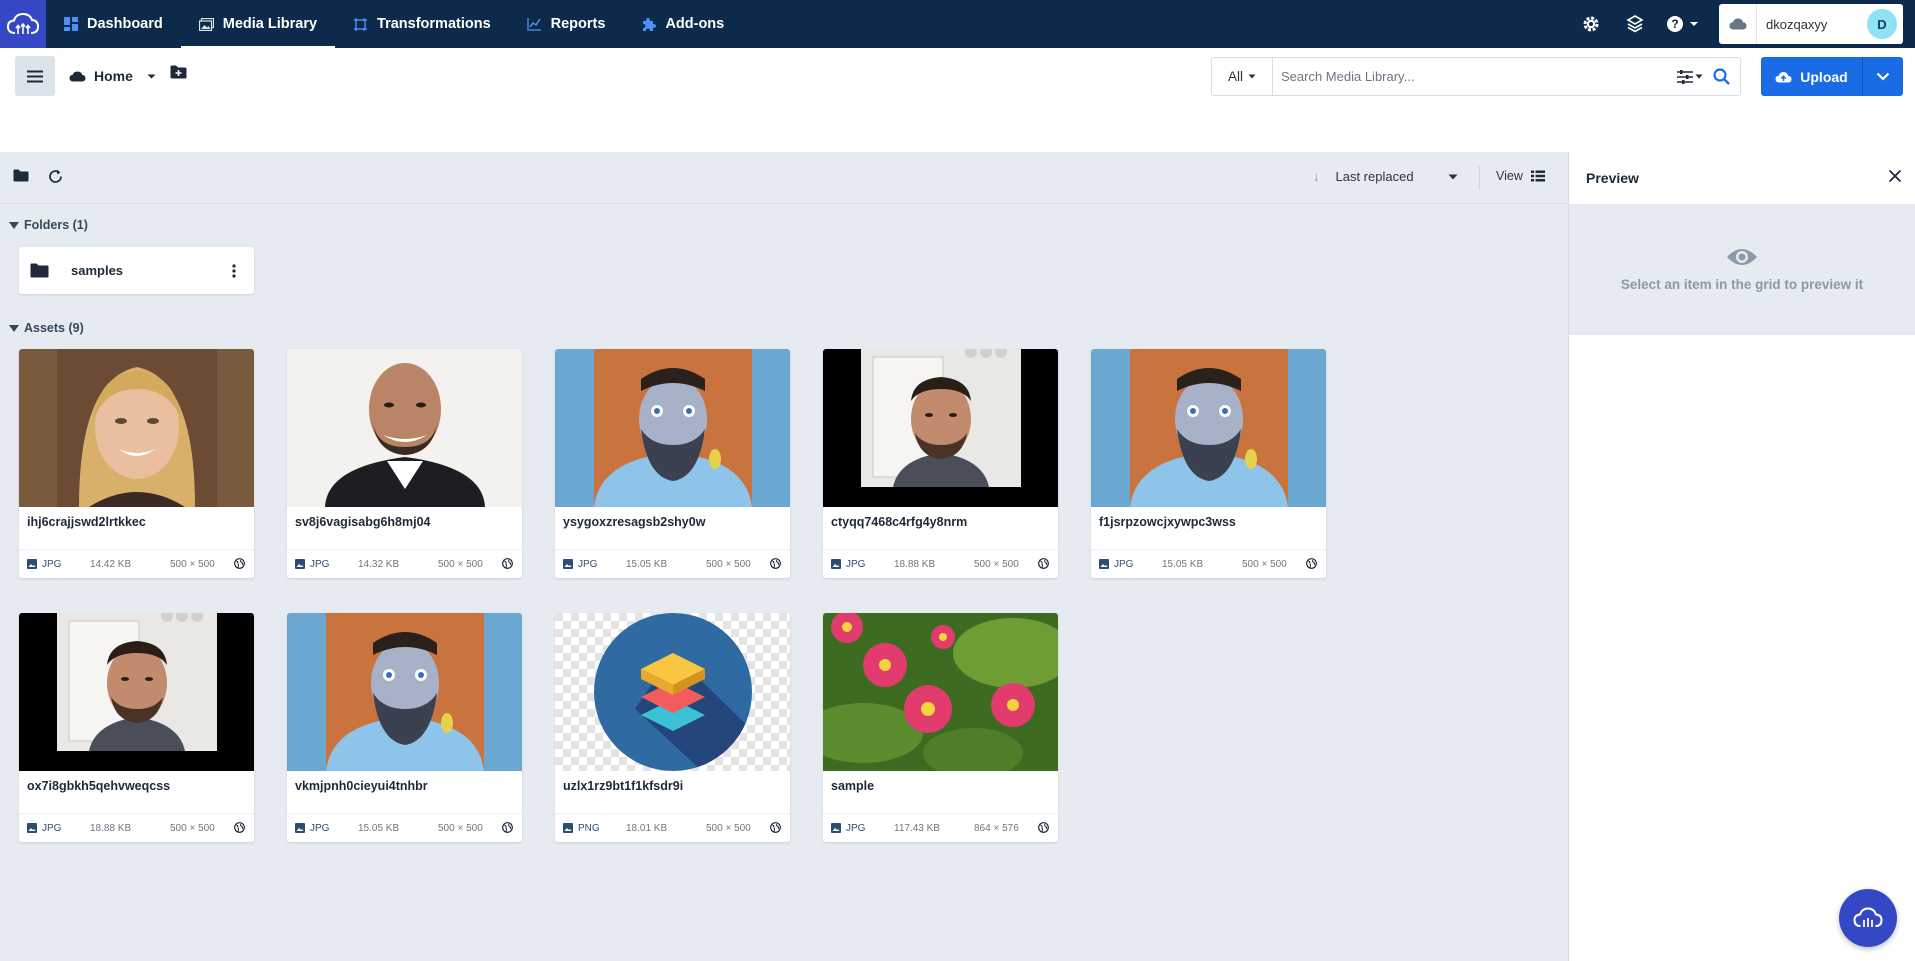 The width and height of the screenshot is (1915, 961). What do you see at coordinates (1883, 76) in the screenshot?
I see `upload-options-button` at bounding box center [1883, 76].